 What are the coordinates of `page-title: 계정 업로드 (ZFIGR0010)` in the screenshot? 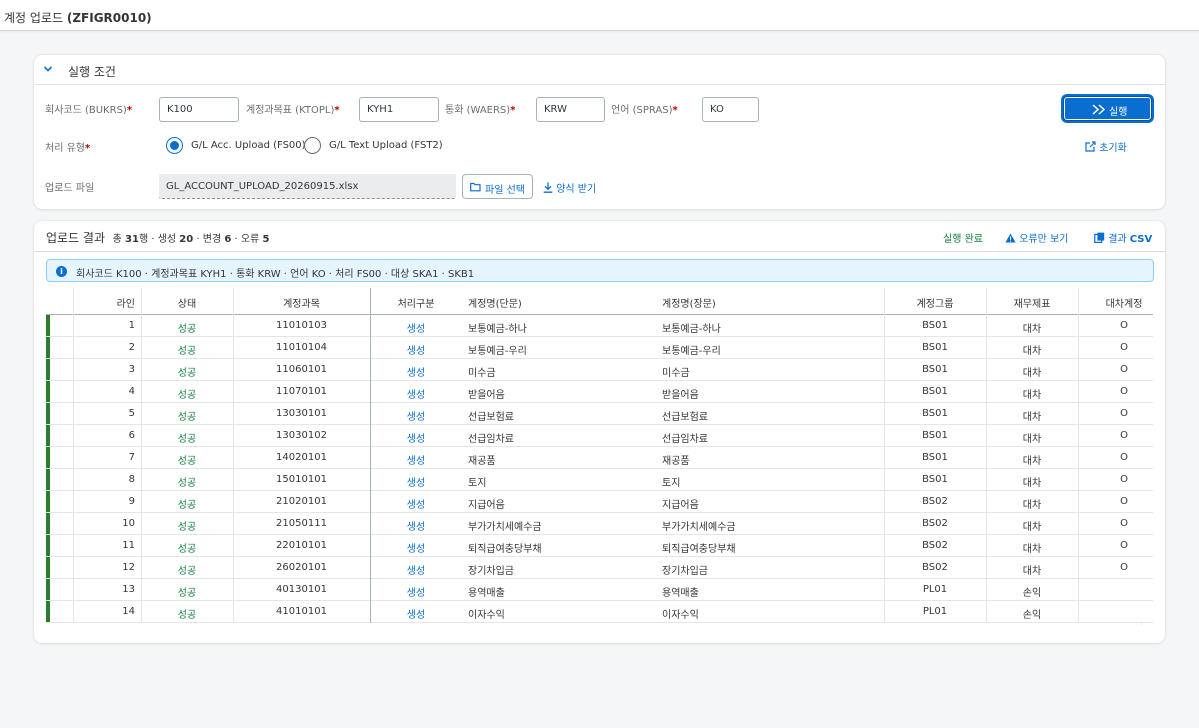 It's located at (78, 18).